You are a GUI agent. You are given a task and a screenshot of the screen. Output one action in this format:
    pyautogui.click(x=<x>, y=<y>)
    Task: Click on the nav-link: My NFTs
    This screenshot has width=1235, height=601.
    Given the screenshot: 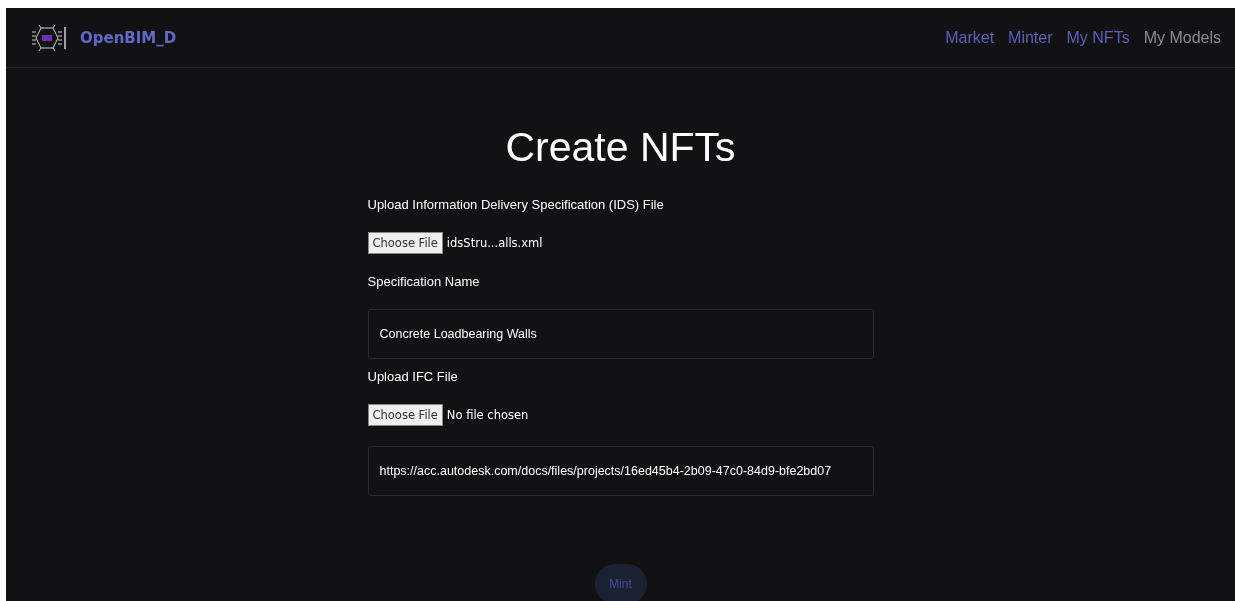 What is the action you would take?
    pyautogui.click(x=1098, y=37)
    